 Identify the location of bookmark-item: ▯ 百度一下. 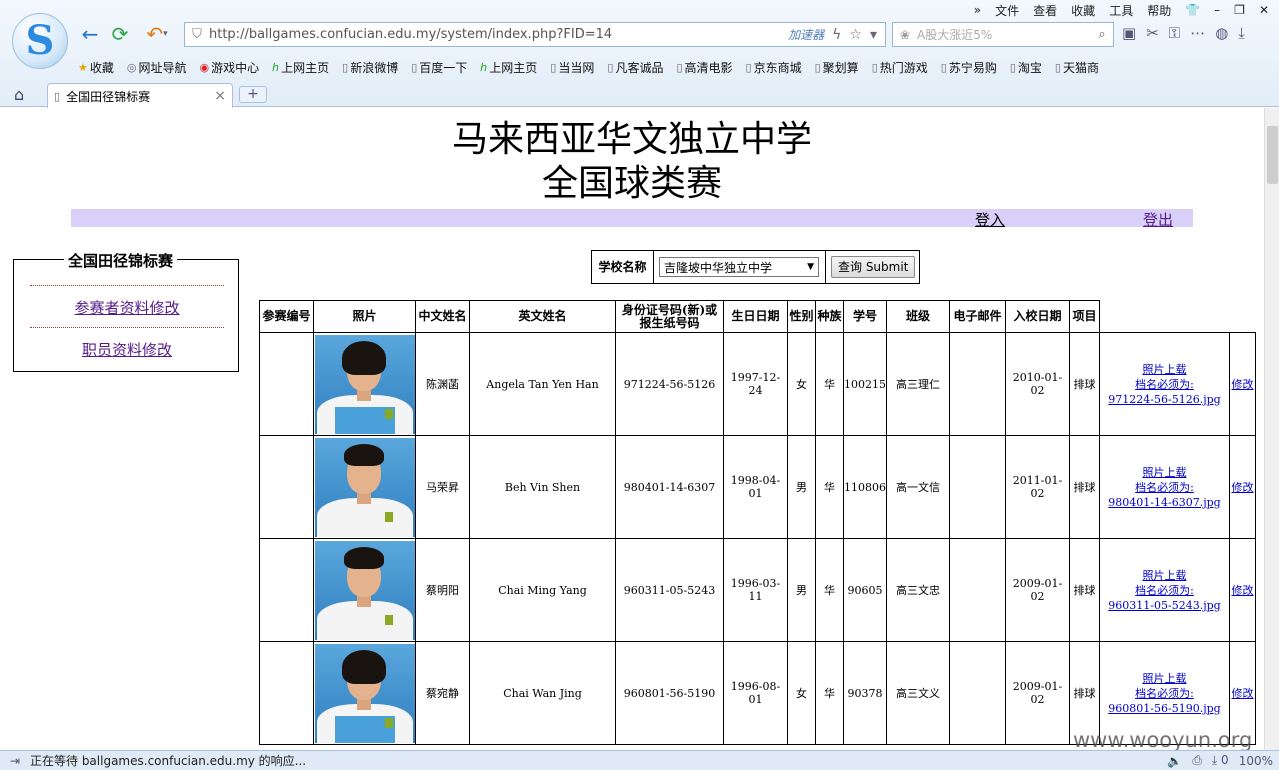
(439, 67).